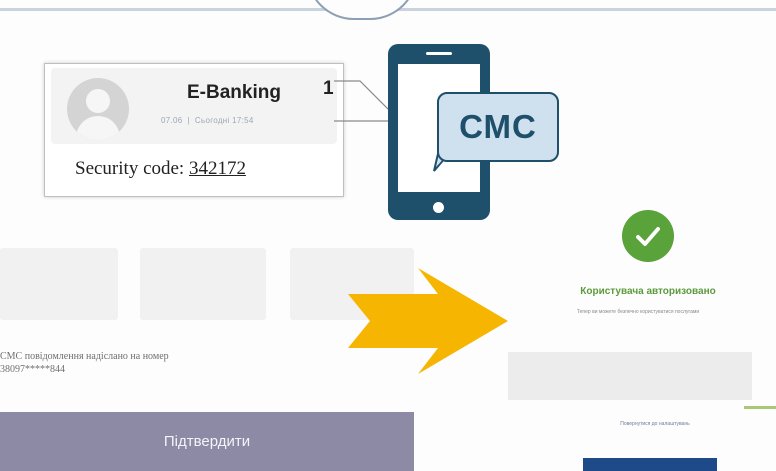 The width and height of the screenshot is (776, 471). Describe the element at coordinates (32, 369) in the screenshot. I see `sms-info-phone: 38097*****844` at that location.